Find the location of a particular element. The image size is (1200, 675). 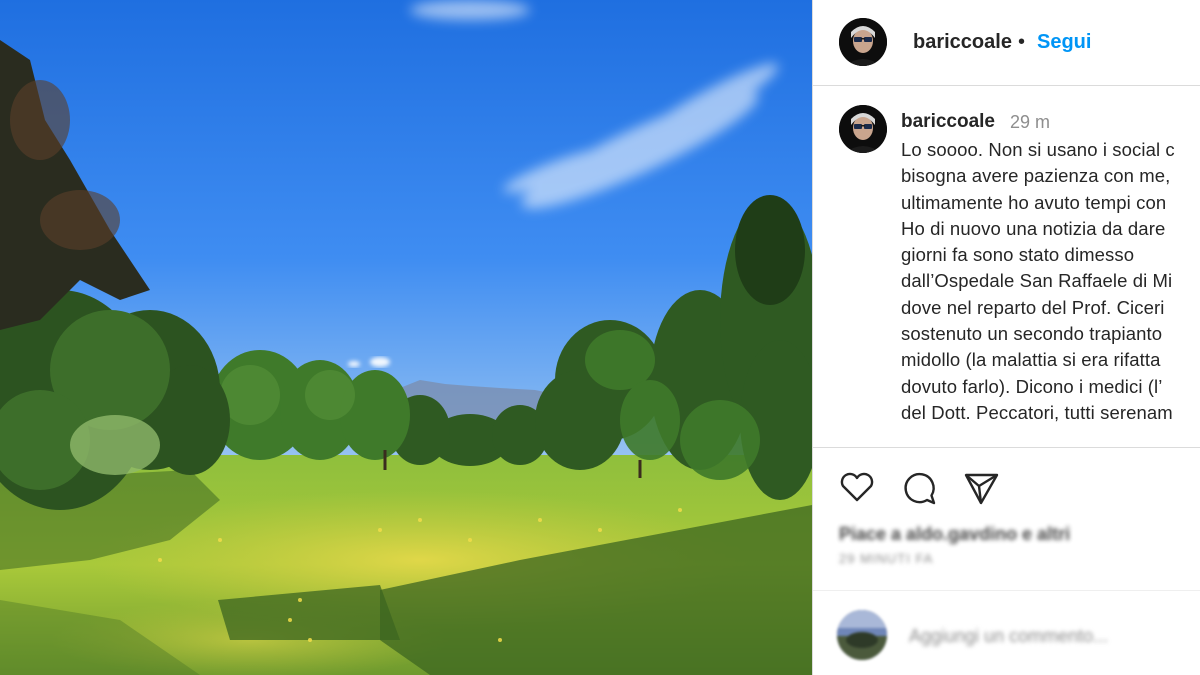

comment-button is located at coordinates (919, 488).